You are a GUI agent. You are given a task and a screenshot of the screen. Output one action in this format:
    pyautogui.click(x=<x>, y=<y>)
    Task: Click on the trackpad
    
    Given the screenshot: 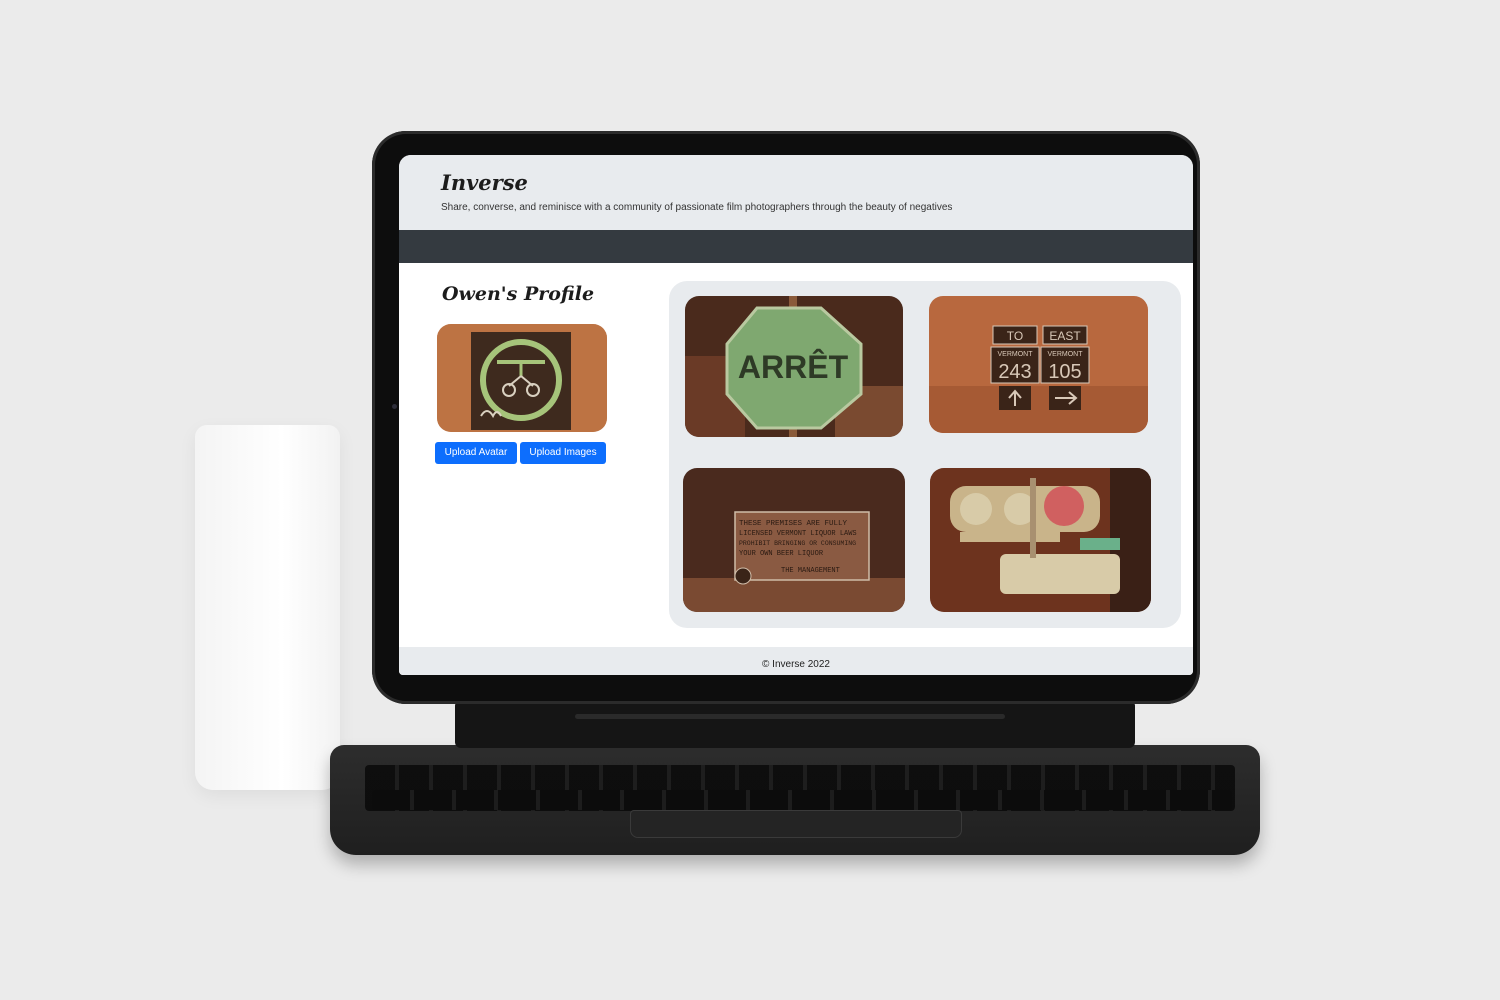 What is the action you would take?
    pyautogui.click(x=796, y=824)
    